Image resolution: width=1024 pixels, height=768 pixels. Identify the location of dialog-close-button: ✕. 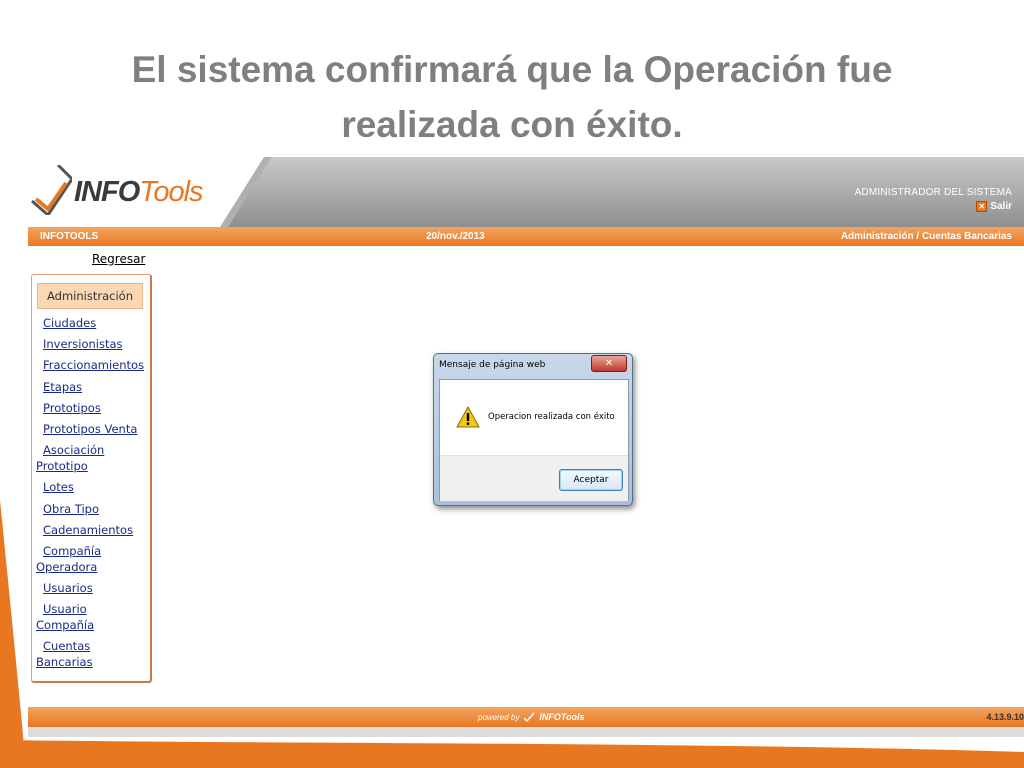
(609, 363).